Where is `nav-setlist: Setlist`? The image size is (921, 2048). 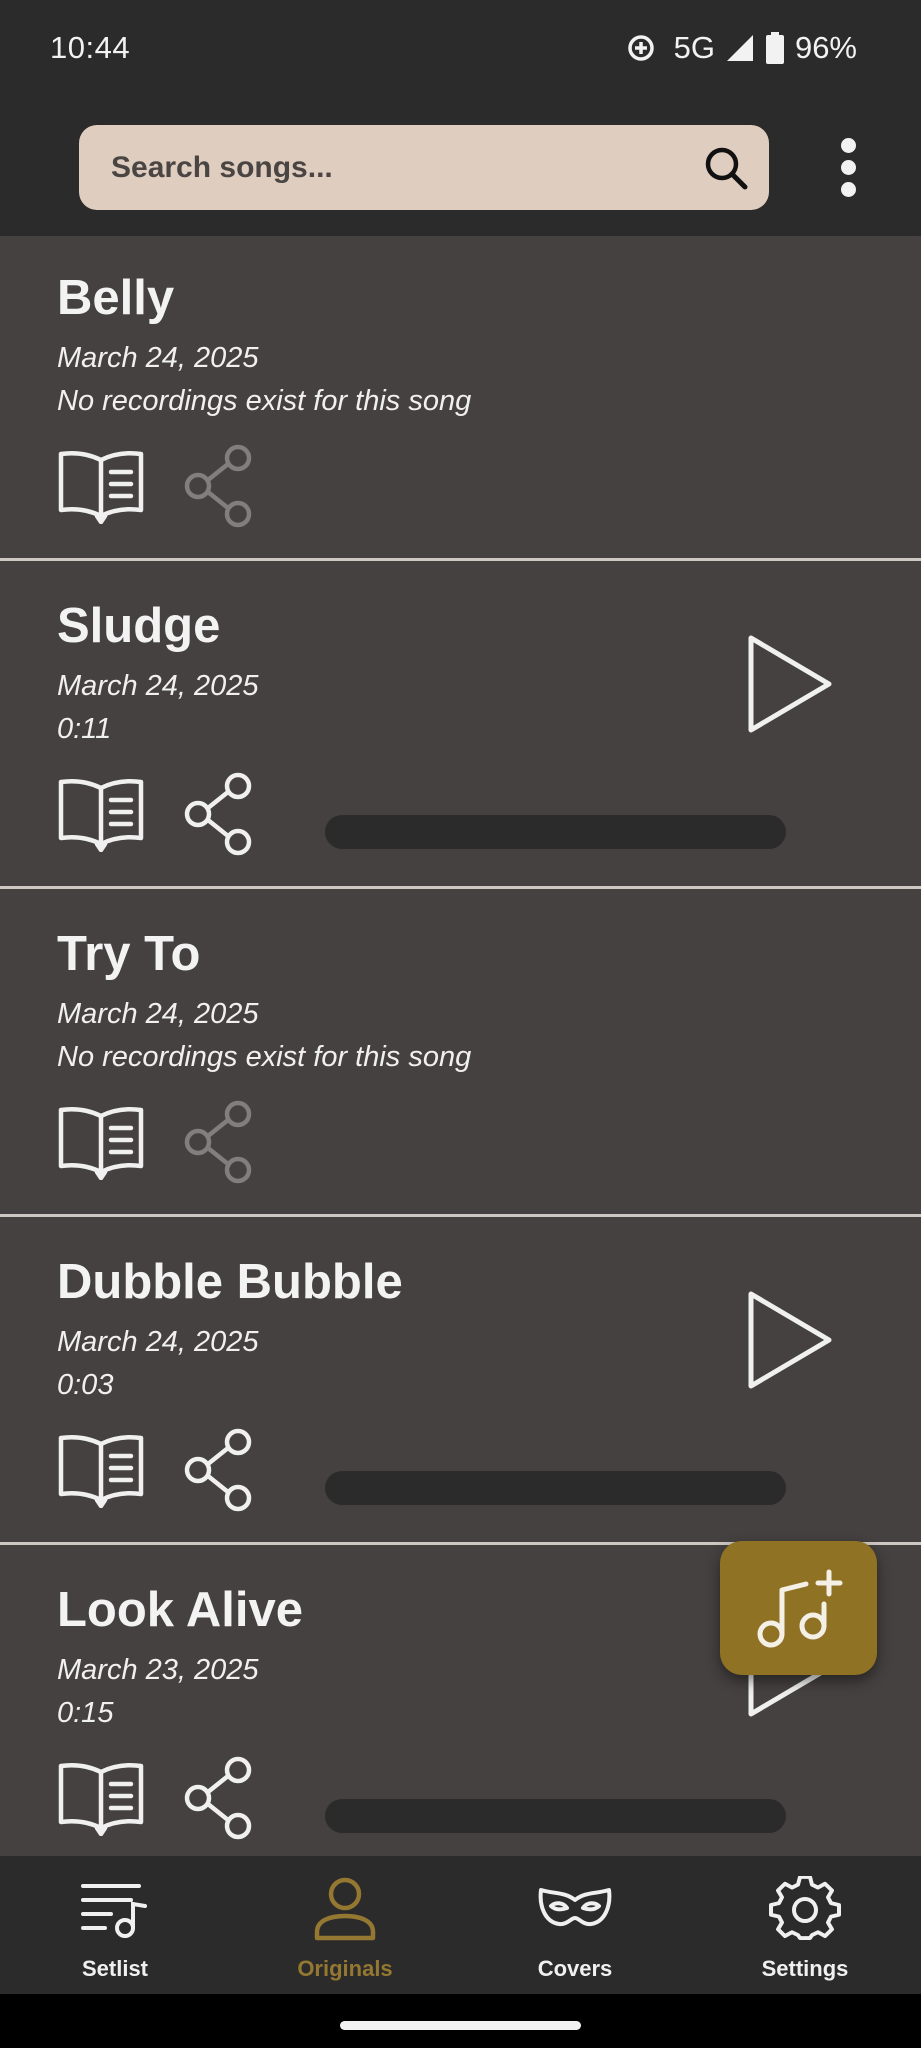
nav-setlist: Setlist is located at coordinates (115, 1925).